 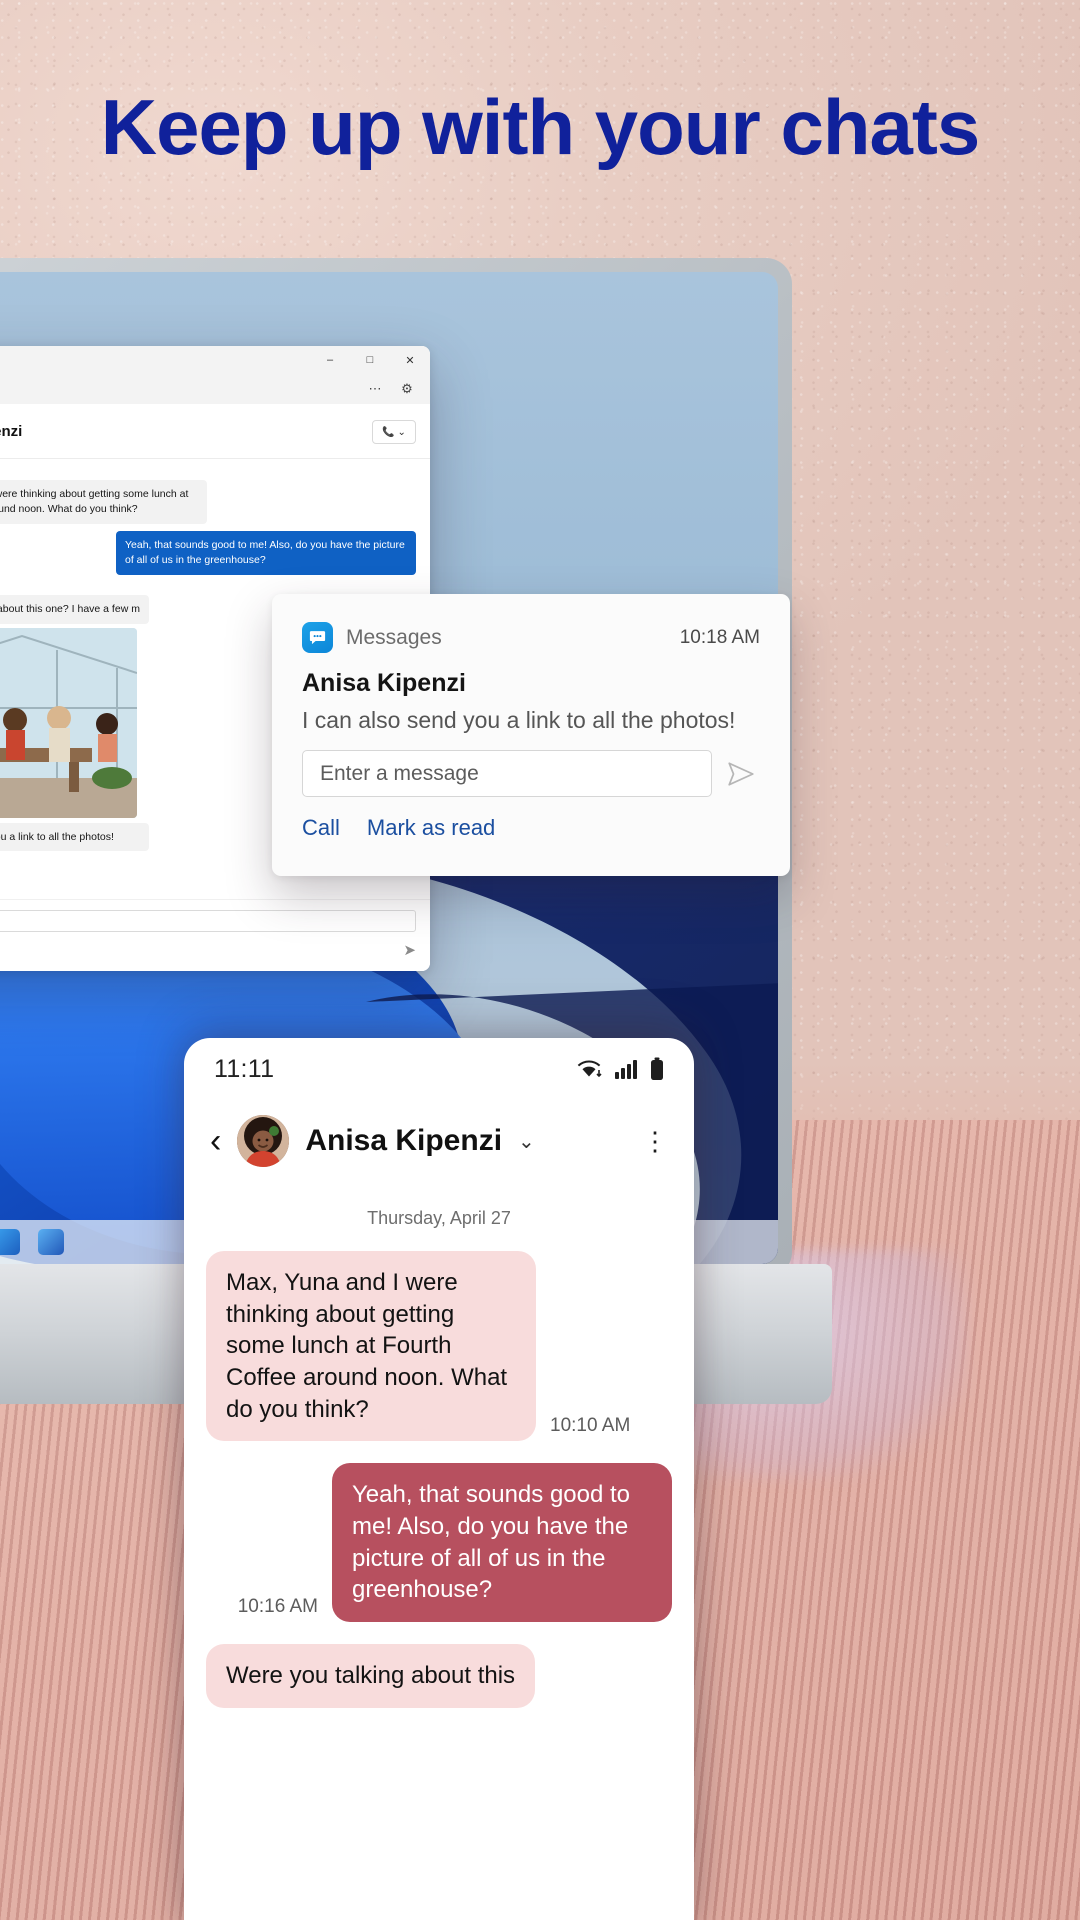 I want to click on date-divider: Thursday, April 27, so click(x=439, y=1218).